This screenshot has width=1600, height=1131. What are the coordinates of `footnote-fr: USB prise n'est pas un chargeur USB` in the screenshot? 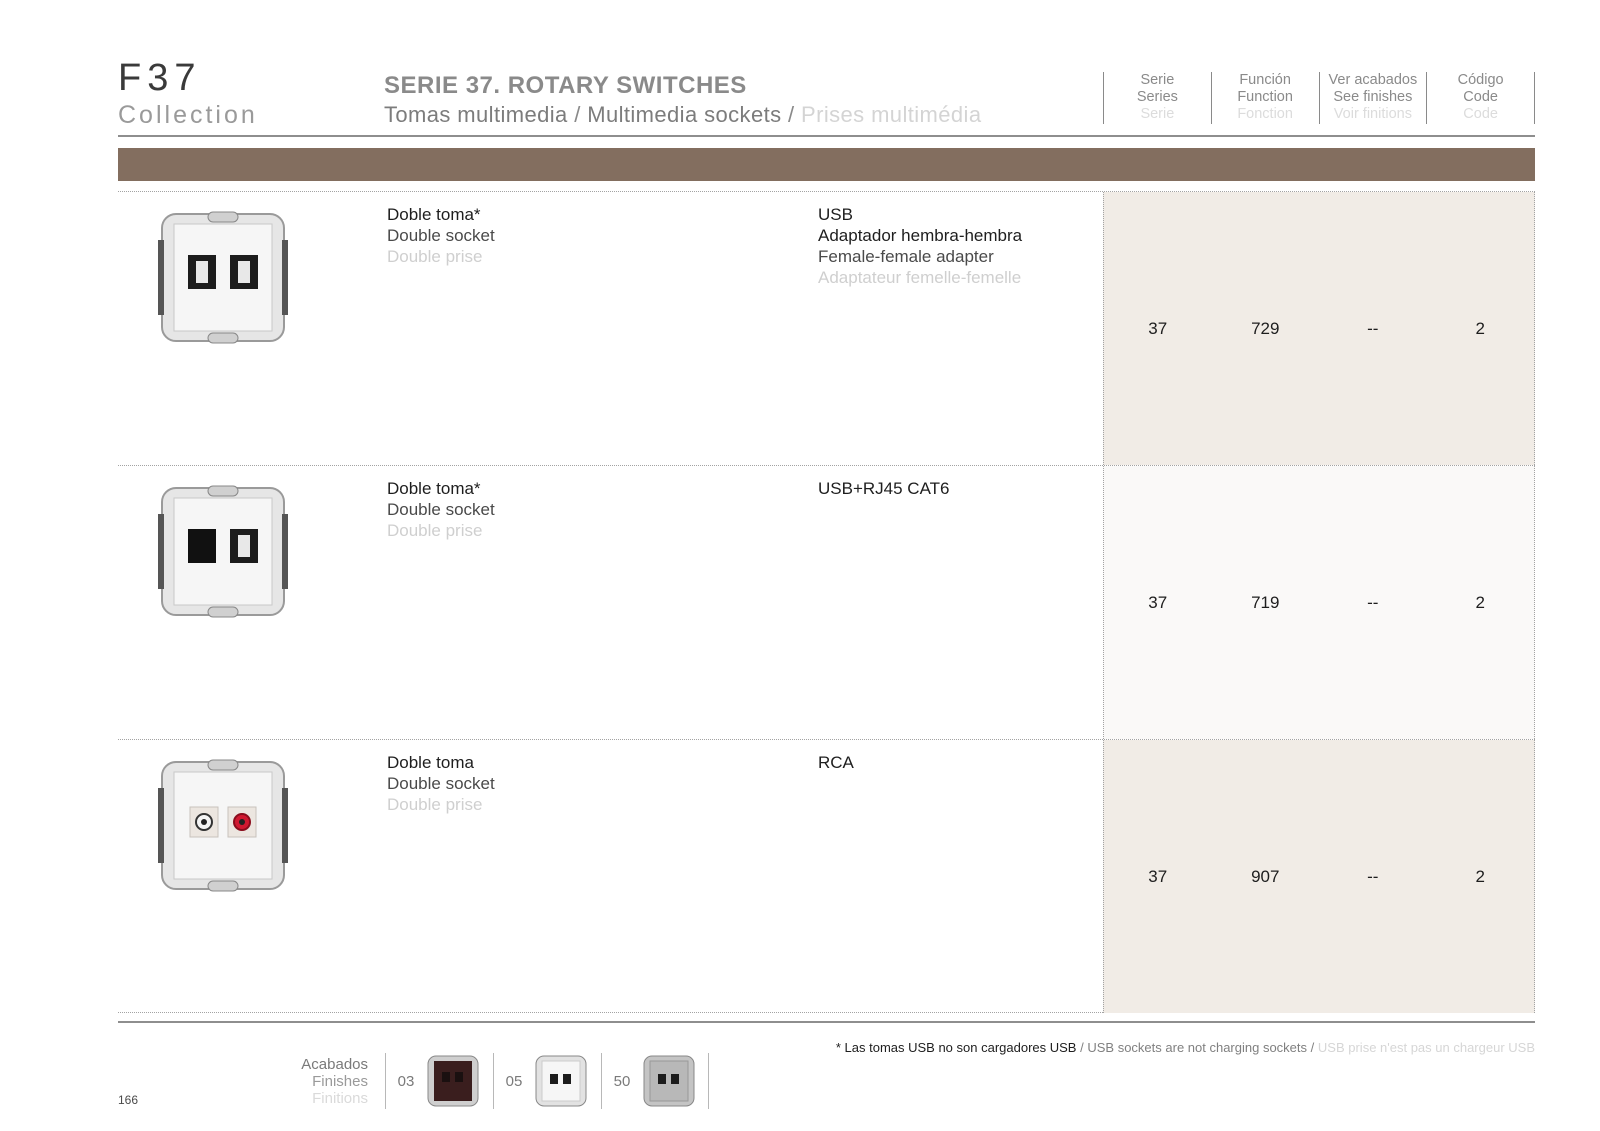 It's located at (1426, 1047).